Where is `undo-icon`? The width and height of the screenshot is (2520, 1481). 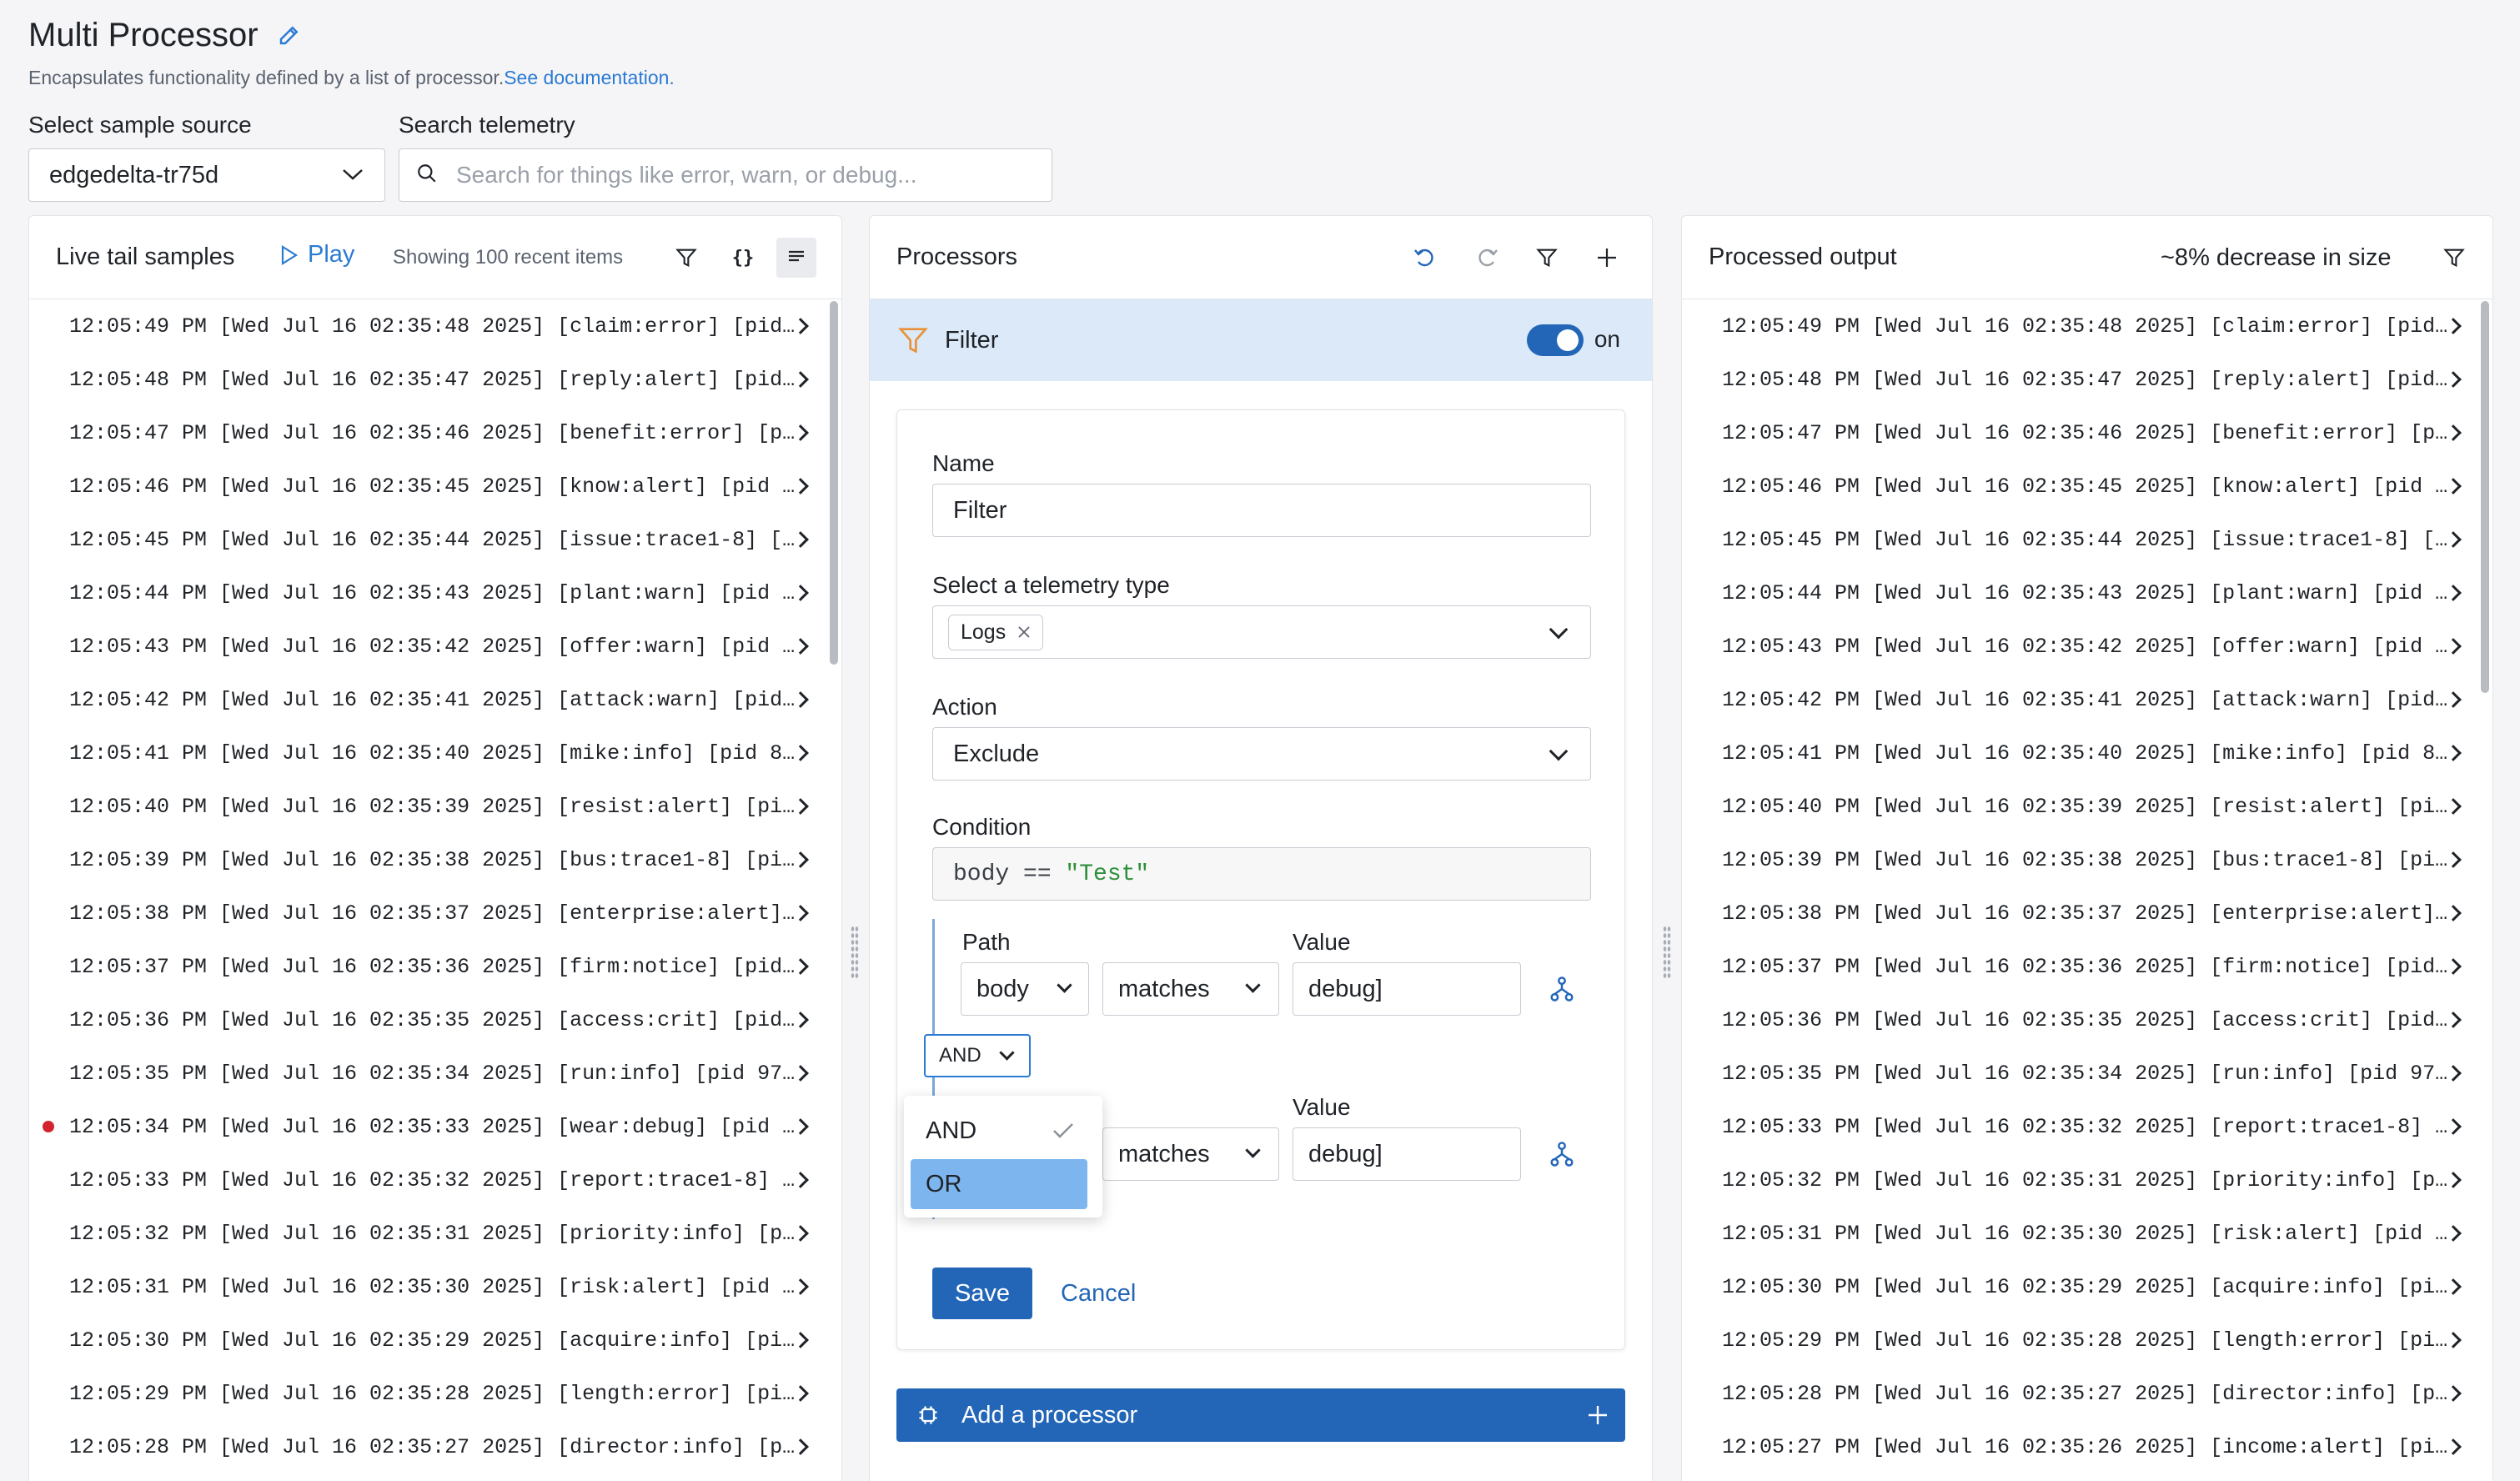 undo-icon is located at coordinates (1425, 258).